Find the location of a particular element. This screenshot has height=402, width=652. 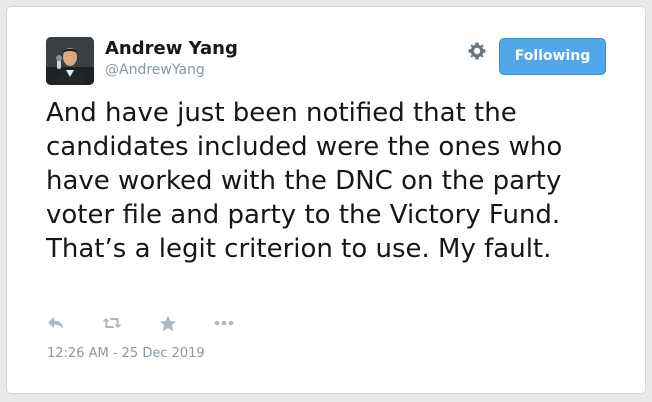

retweet-icon is located at coordinates (112, 323).